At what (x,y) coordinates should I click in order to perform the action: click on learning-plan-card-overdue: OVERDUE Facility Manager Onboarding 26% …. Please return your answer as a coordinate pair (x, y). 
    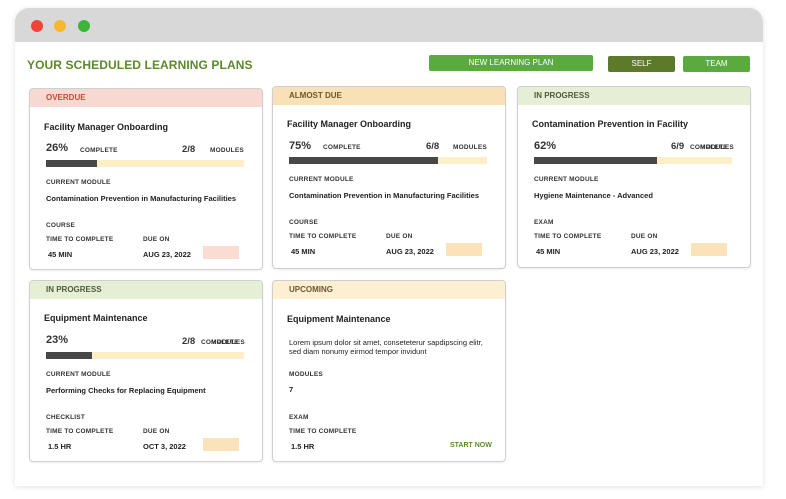
    Looking at the image, I should click on (146, 179).